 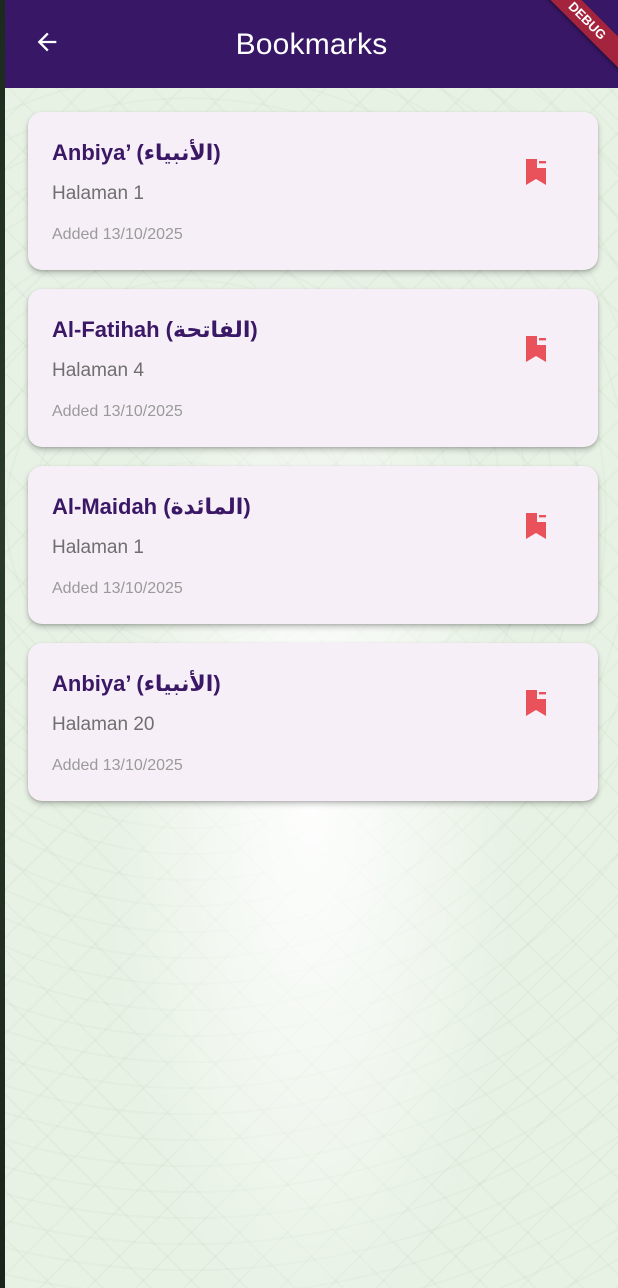 I want to click on bookmark-surah-title: Al-Maidah (المائدة), so click(x=151, y=506).